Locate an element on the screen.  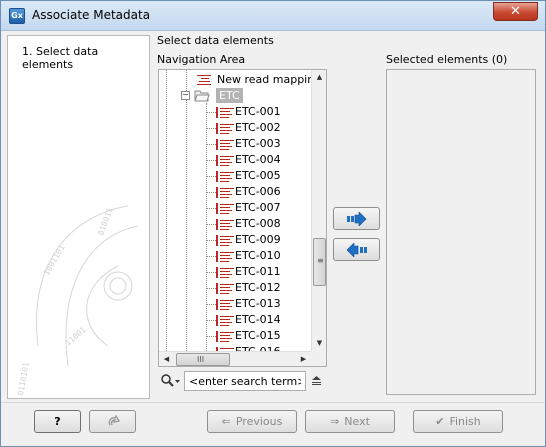
footer-separator is located at coordinates (273, 402).